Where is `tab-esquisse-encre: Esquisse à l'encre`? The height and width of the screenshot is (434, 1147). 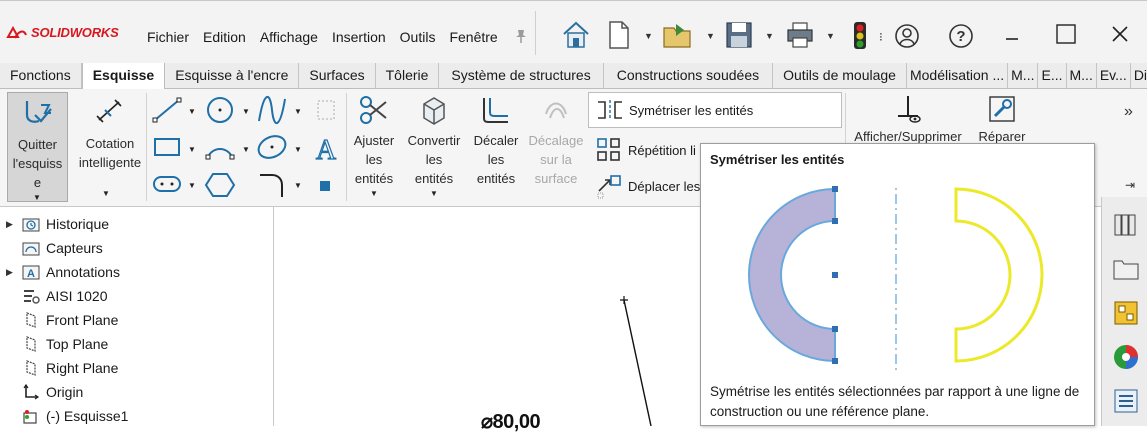
tab-esquisse-encre: Esquisse à l'encre is located at coordinates (232, 76).